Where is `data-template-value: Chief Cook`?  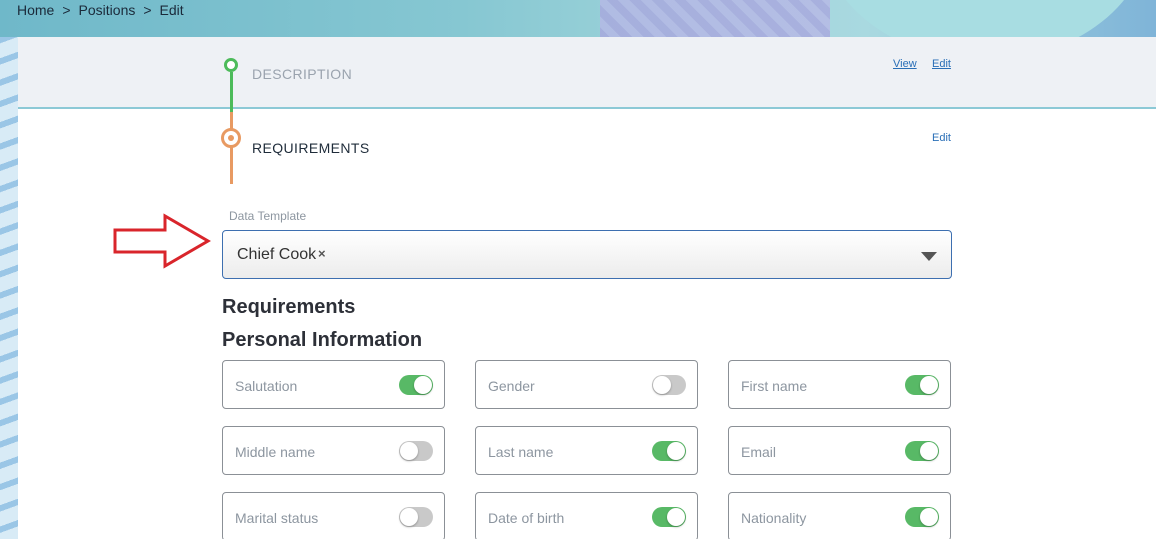
data-template-value: Chief Cook is located at coordinates (277, 254).